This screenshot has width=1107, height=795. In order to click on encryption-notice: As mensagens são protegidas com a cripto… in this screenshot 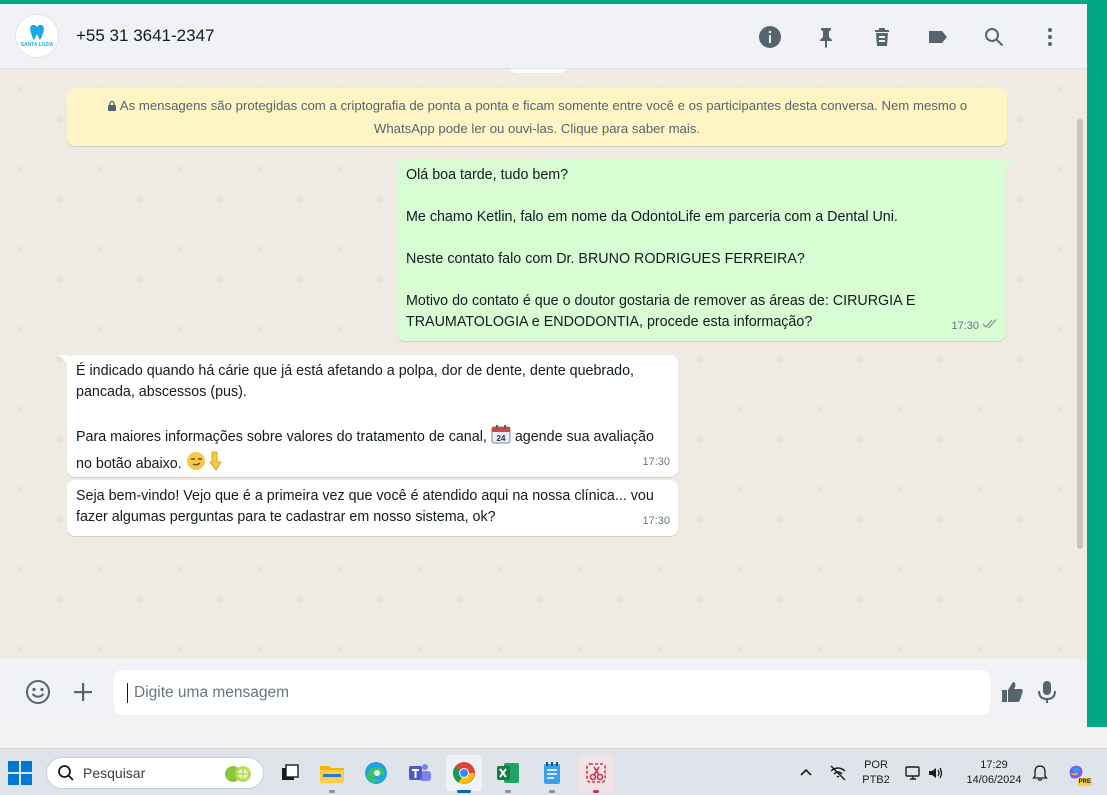, I will do `click(537, 117)`.